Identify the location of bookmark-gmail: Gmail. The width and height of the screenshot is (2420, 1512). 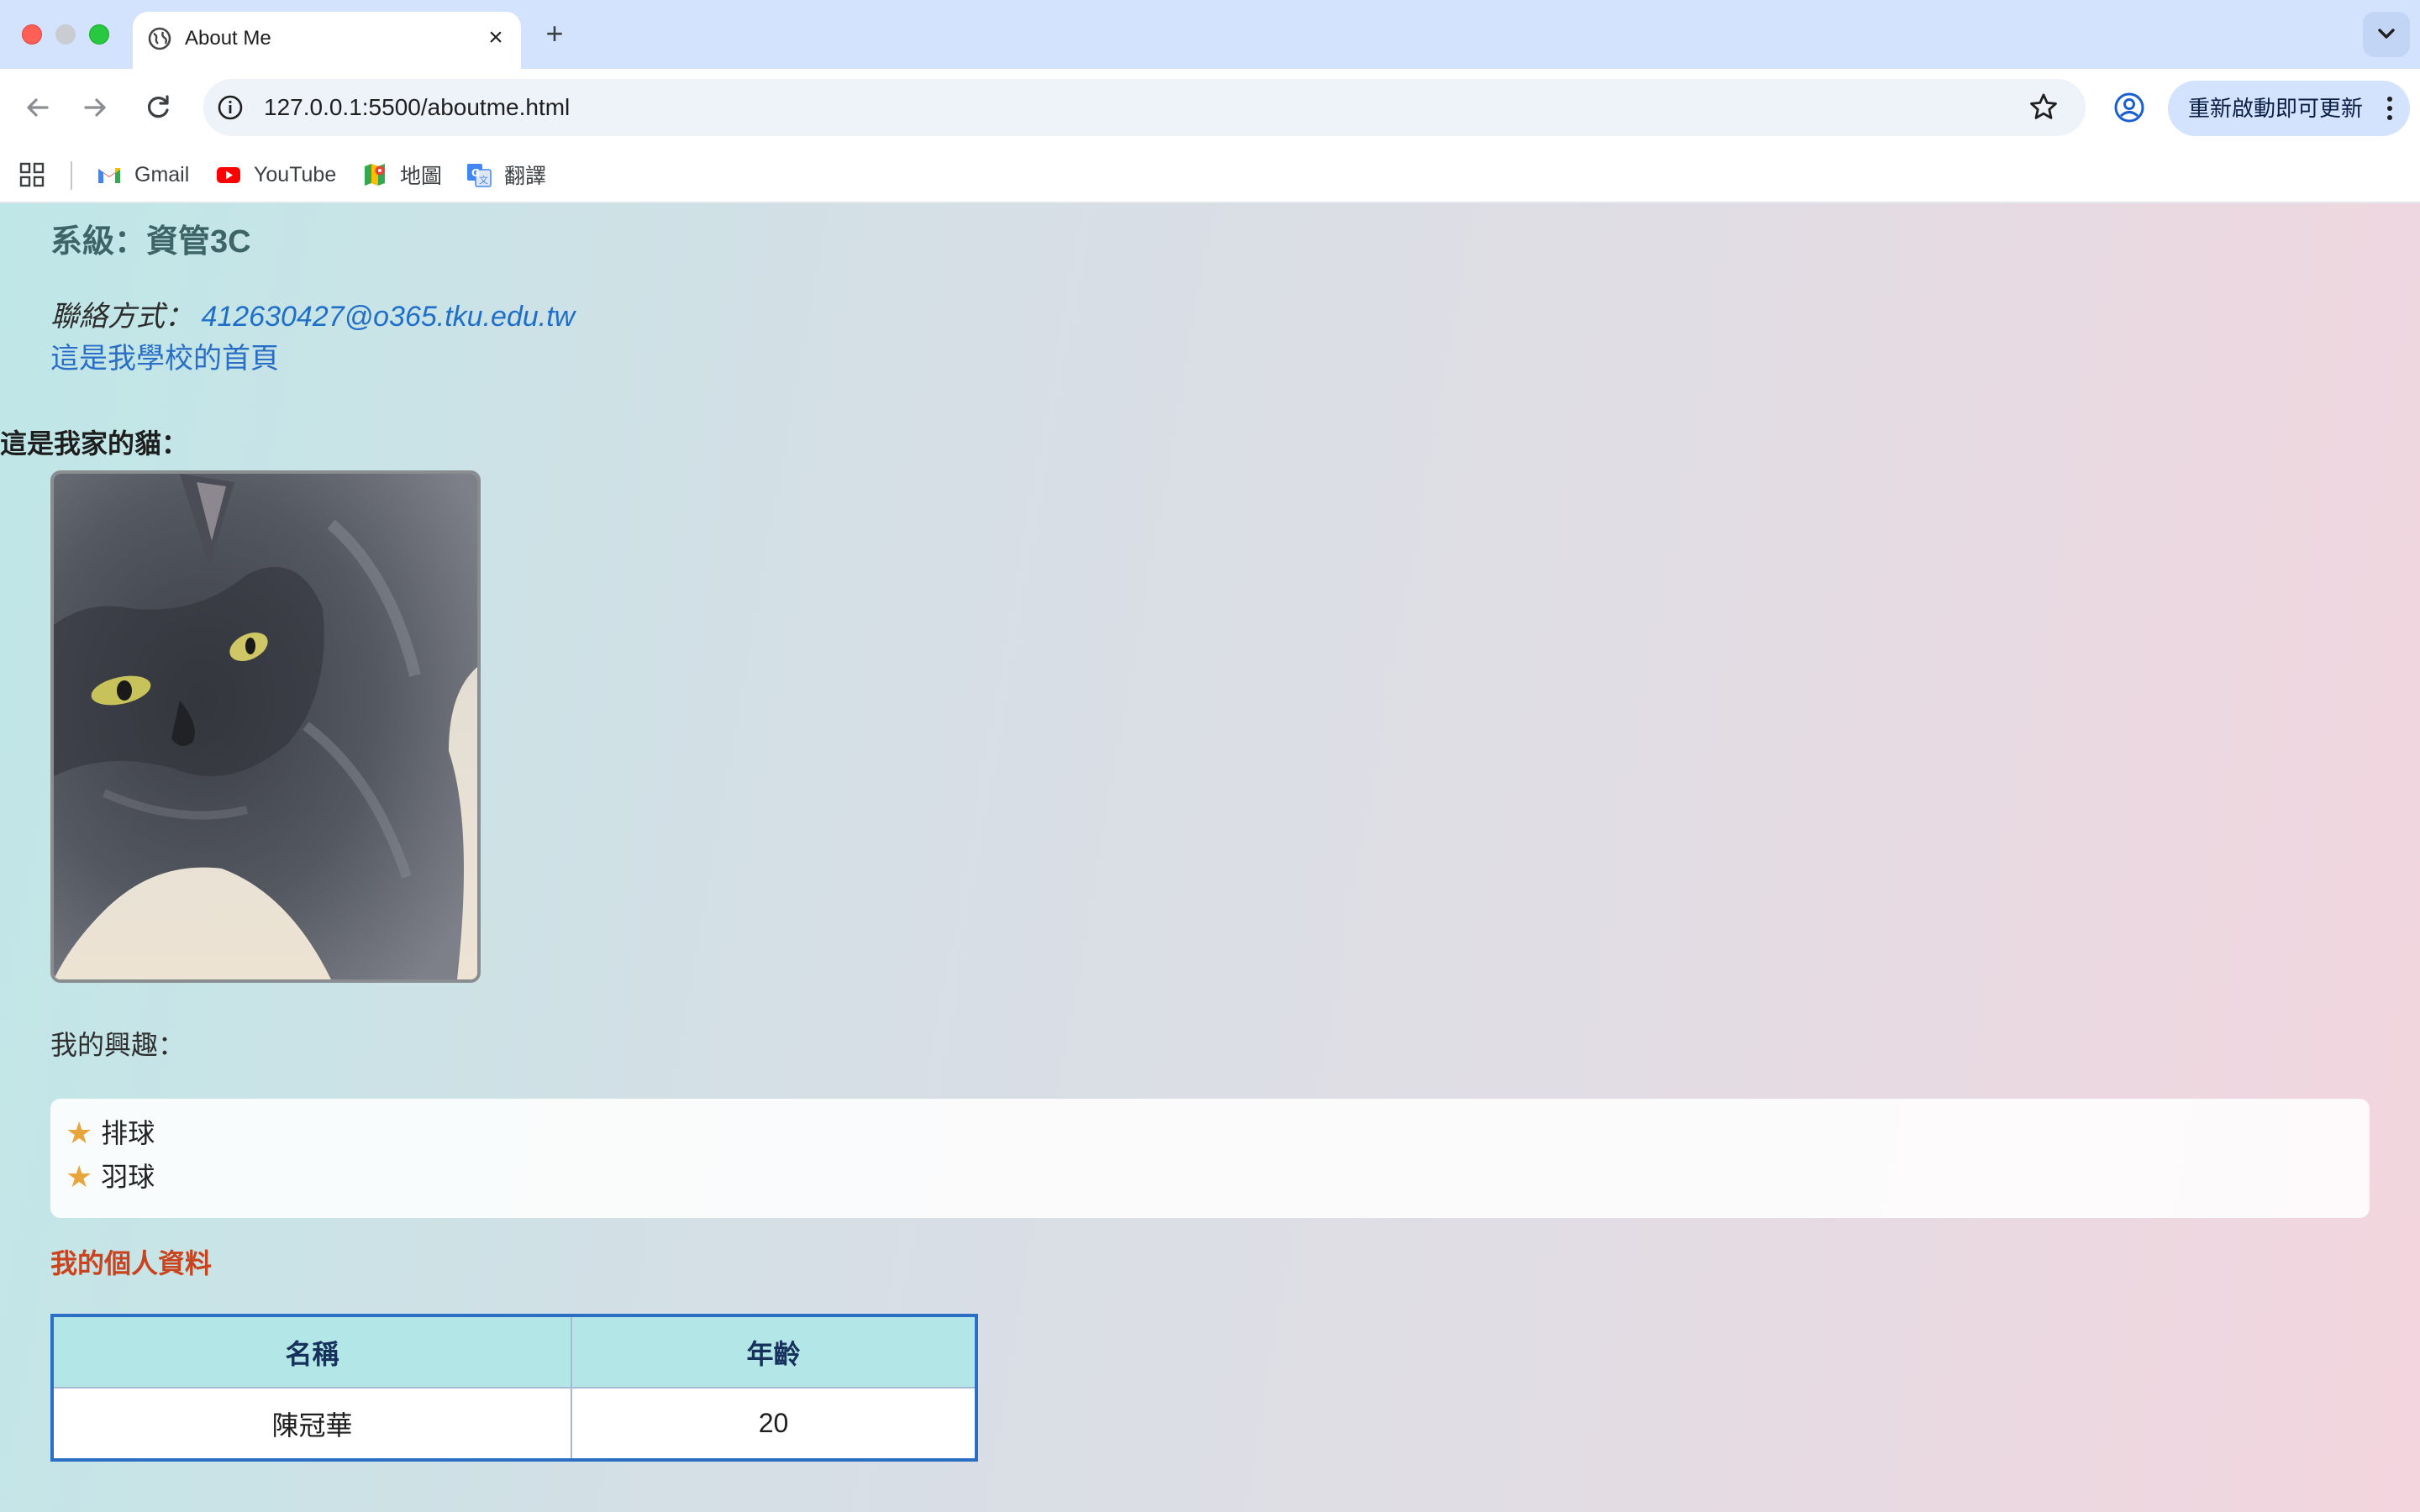
(142, 175).